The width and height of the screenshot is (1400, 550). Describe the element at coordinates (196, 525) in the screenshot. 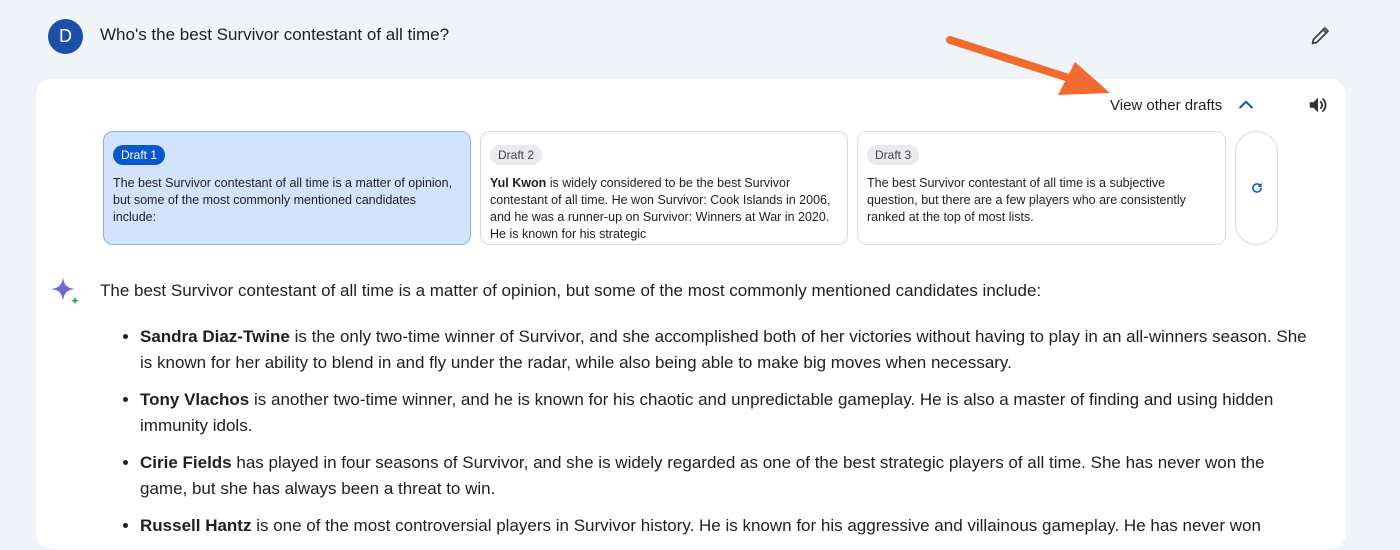

I see `contestant-name: Russell Hantz` at that location.